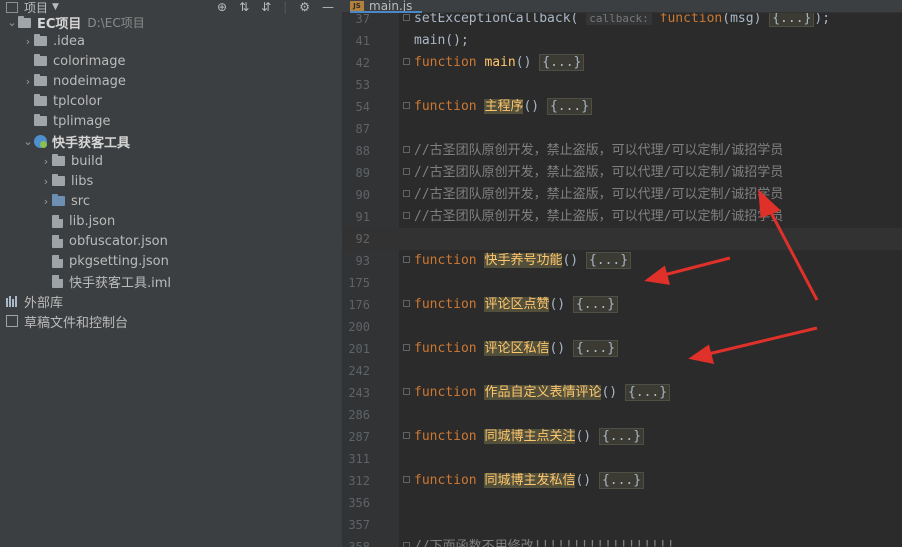 Image resolution: width=902 pixels, height=547 pixels. Describe the element at coordinates (622, 541) in the screenshot. I see `code-line: 358 //下面函数不用修改!!!!!!!!!!!!!!!!!!` at that location.